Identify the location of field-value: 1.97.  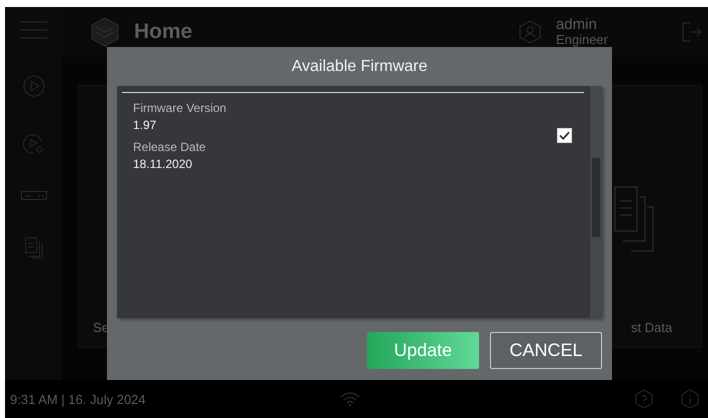
(145, 125).